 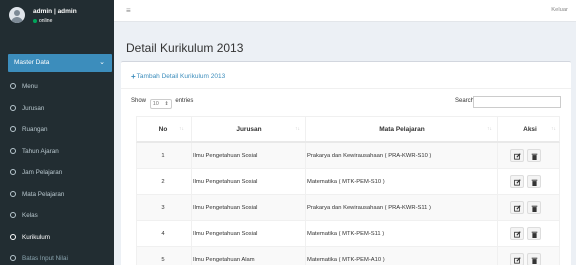 What do you see at coordinates (224, 260) in the screenshot?
I see `cell-jurusan: Ilmu Pengetahuan Alam` at bounding box center [224, 260].